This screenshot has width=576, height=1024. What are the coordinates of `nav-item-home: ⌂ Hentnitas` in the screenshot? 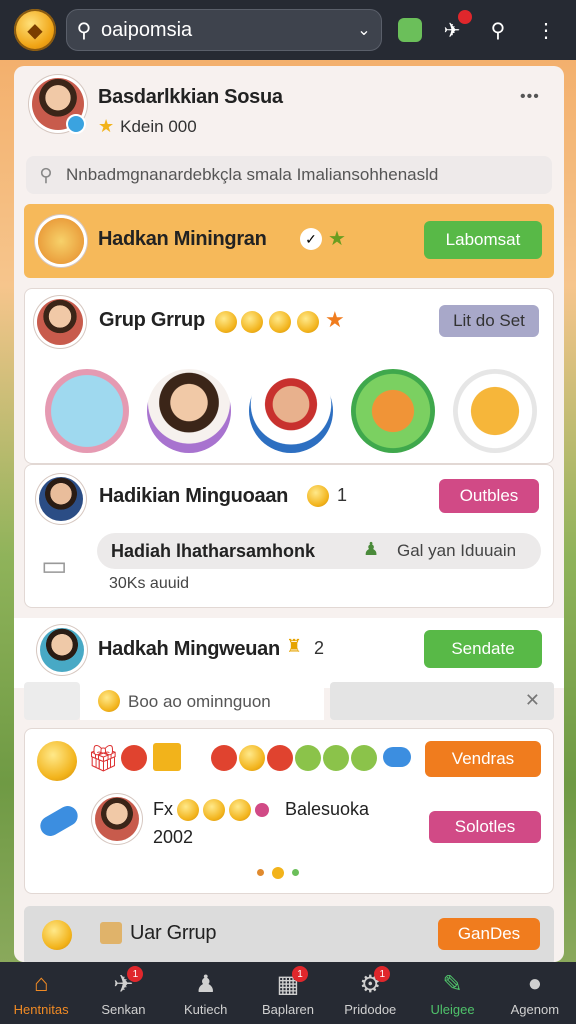 It's located at (41, 993).